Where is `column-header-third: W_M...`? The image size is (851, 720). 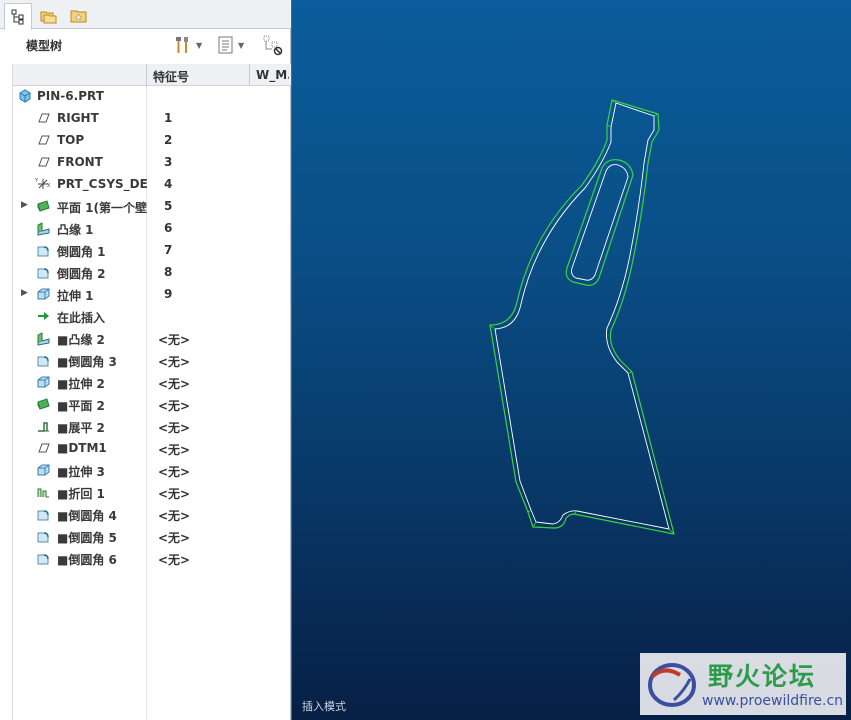 column-header-third: W_M... is located at coordinates (272, 75).